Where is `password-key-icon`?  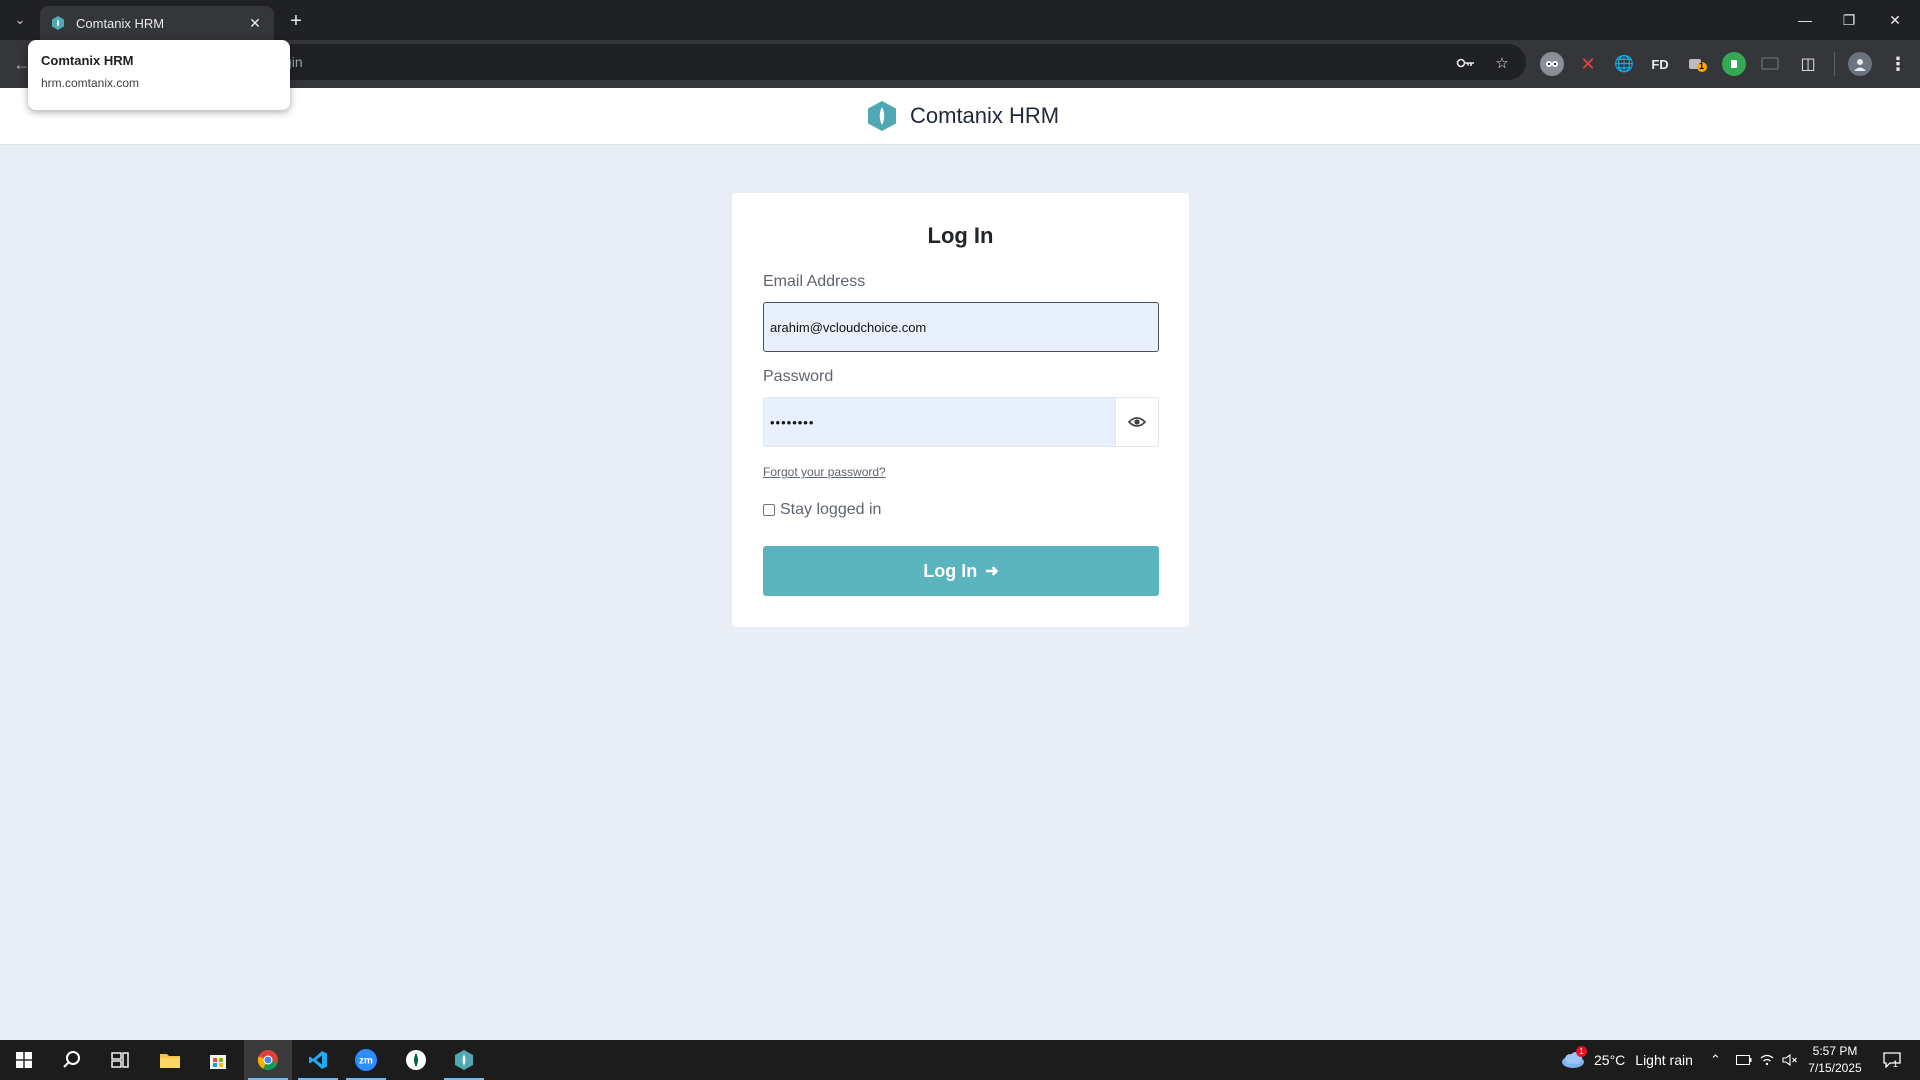
password-key-icon is located at coordinates (1466, 63).